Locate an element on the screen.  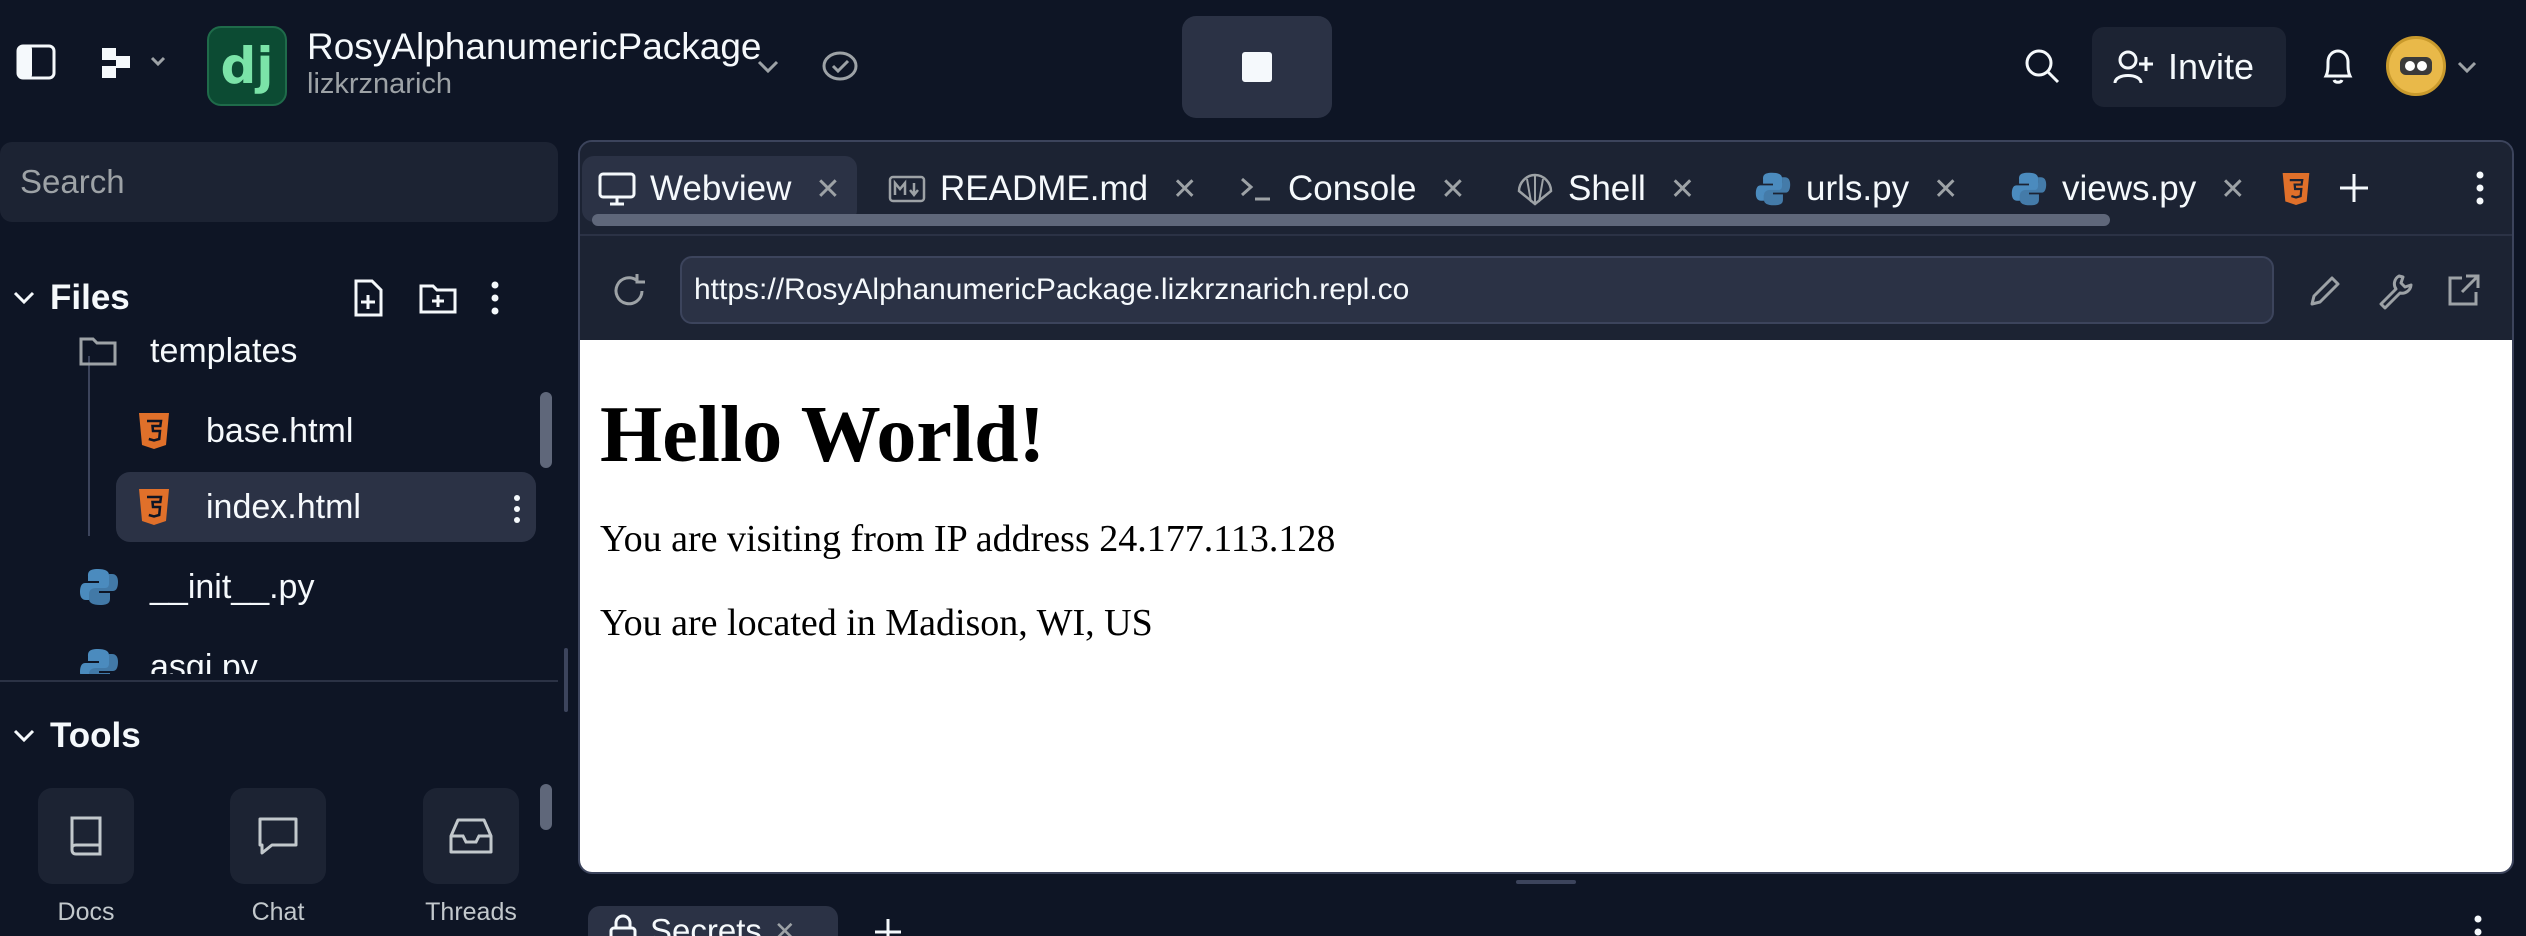
page-heading: Hello World! is located at coordinates (823, 435).